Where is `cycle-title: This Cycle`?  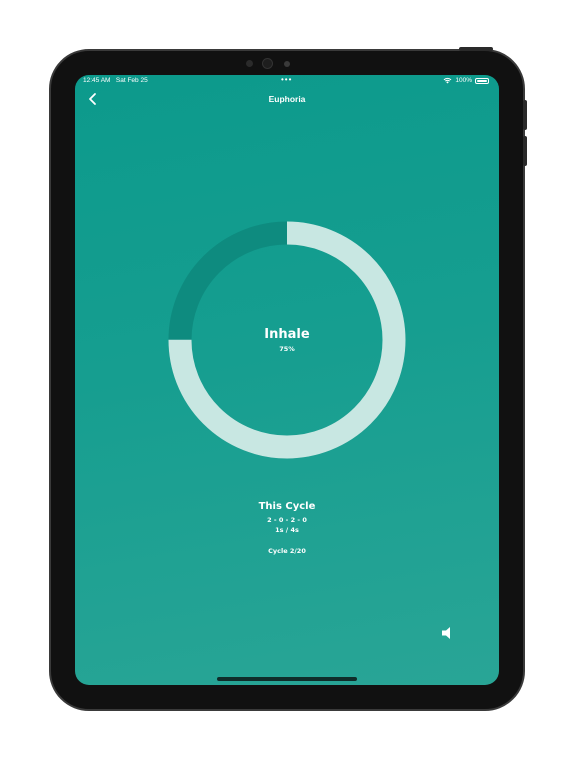 cycle-title: This Cycle is located at coordinates (287, 506).